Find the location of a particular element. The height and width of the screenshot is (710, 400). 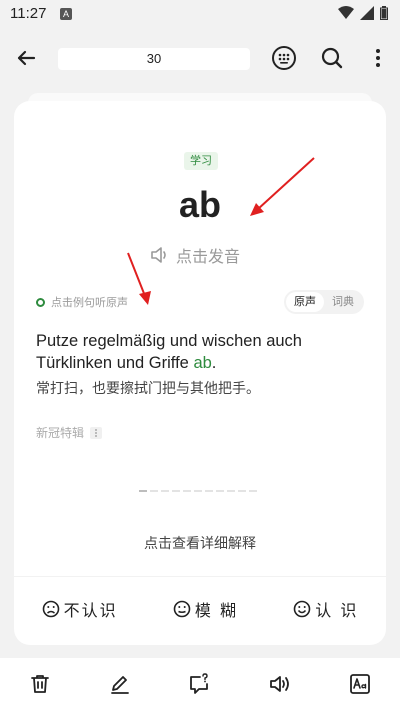

status-icons is located at coordinates (363, 13).